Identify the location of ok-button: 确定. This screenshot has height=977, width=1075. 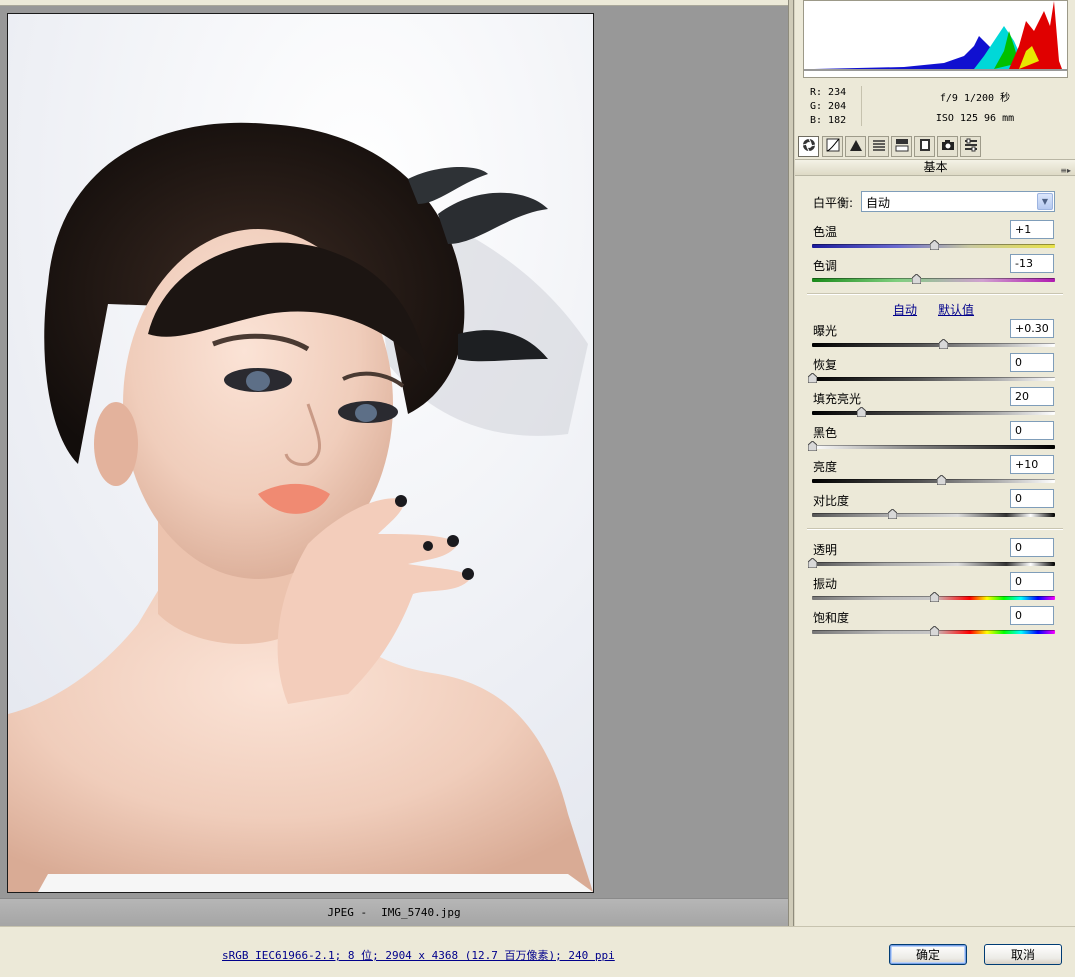
(928, 954).